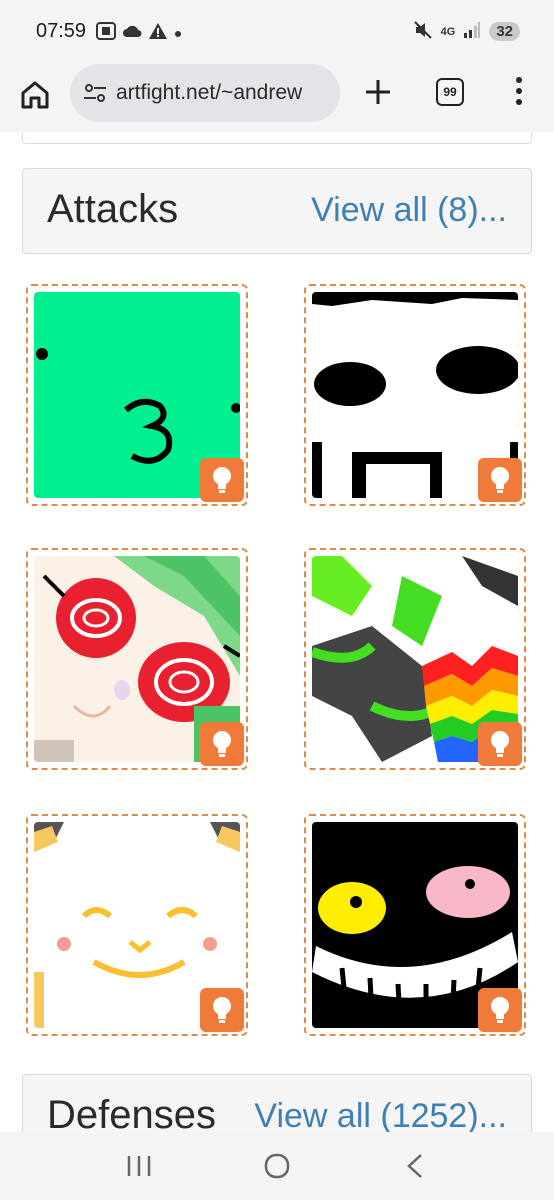  What do you see at coordinates (131, 1112) in the screenshot?
I see `defenses-title: Defenses` at bounding box center [131, 1112].